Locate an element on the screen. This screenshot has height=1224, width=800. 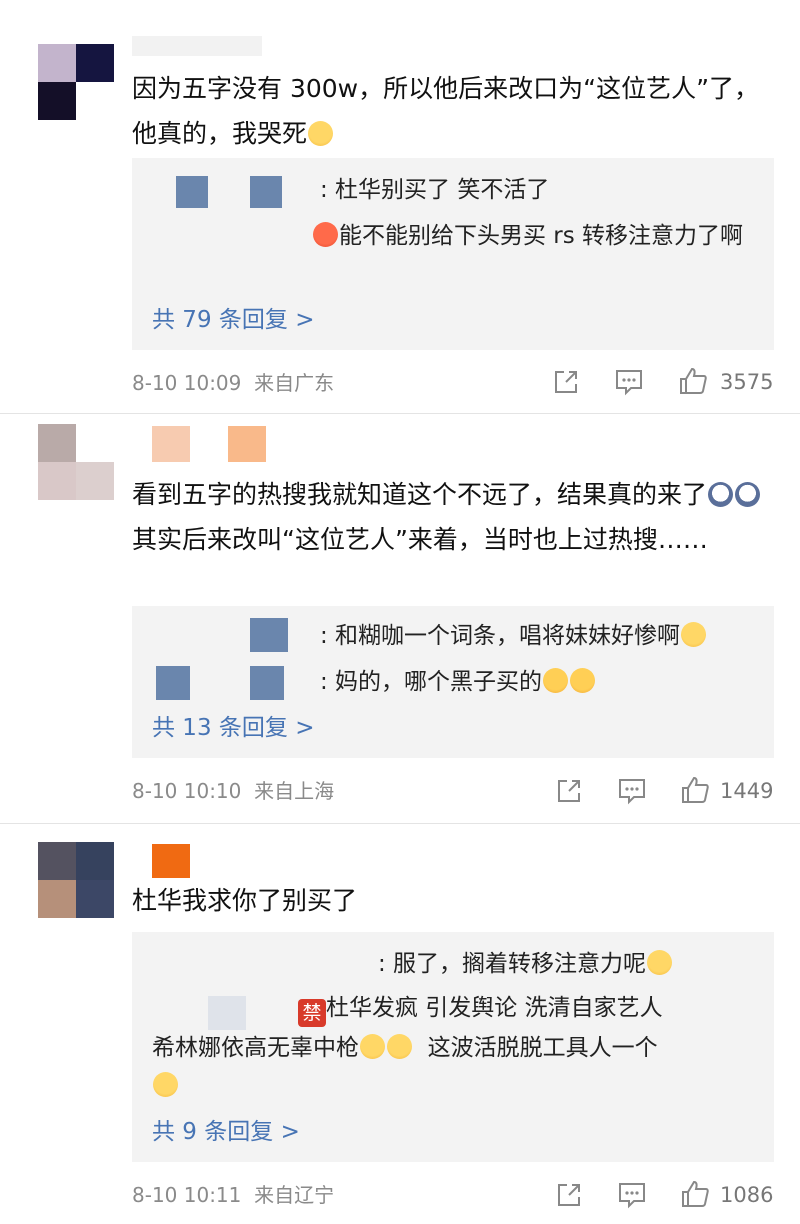
reply-line: : 和糊咖一个词条，唱将妹妹好惨啊 is located at coordinates (454, 635).